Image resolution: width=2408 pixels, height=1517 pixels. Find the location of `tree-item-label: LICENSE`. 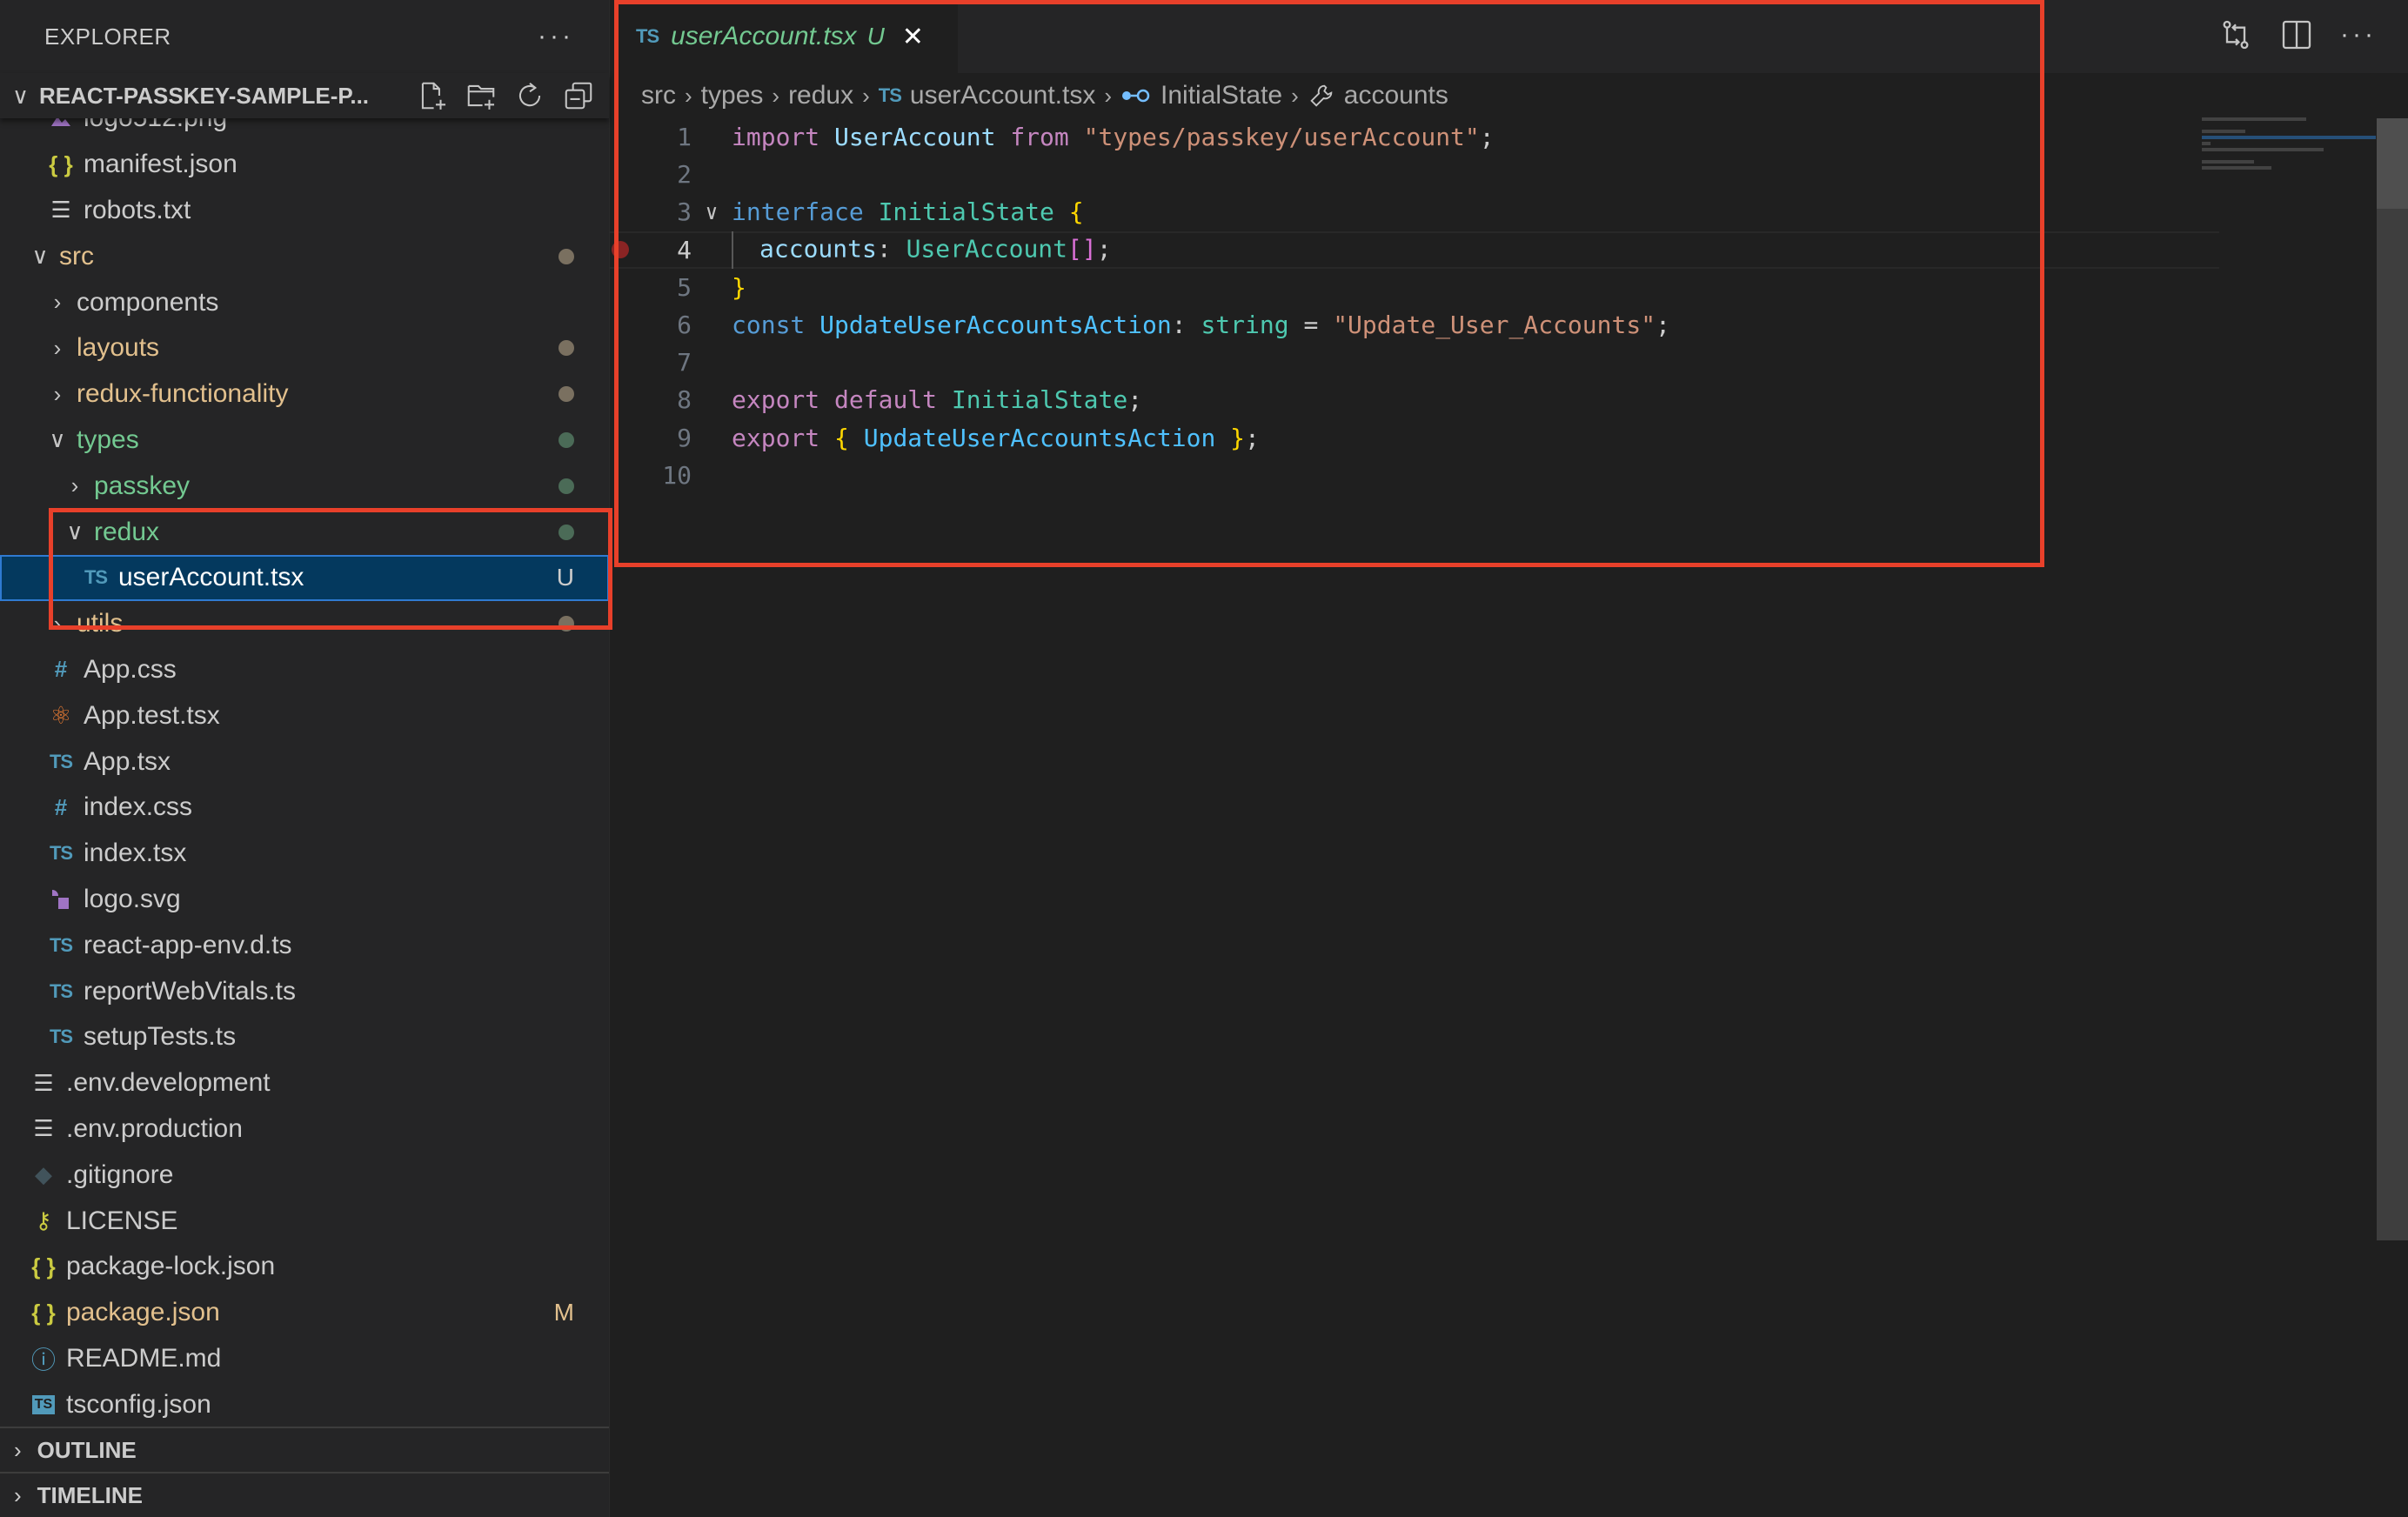

tree-item-label: LICENSE is located at coordinates (122, 1221).